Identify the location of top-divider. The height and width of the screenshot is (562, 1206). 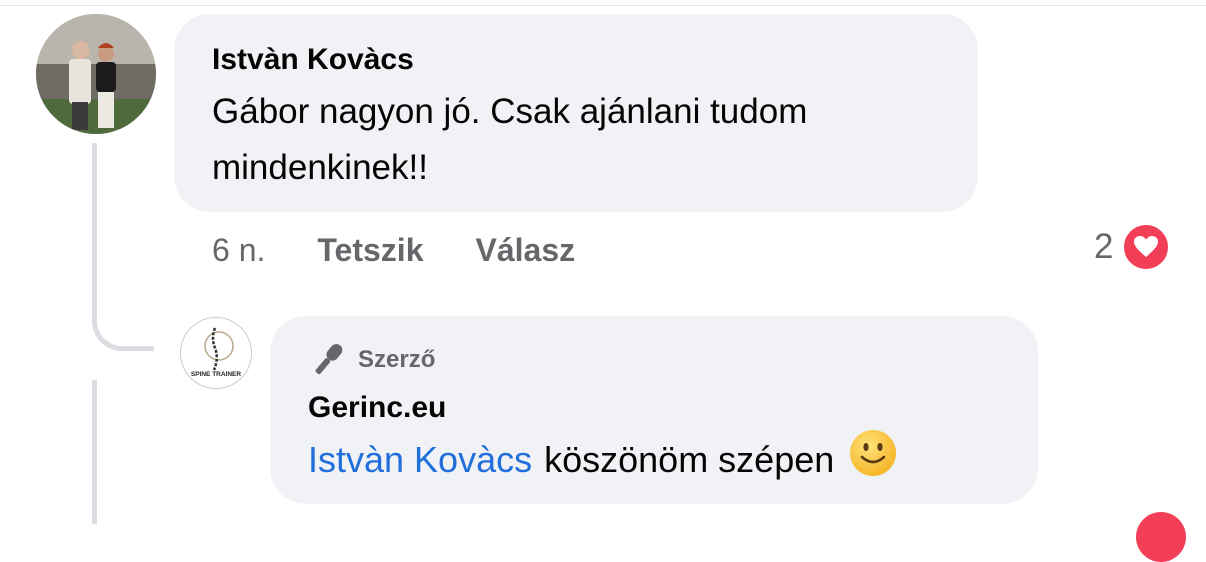
(603, 5).